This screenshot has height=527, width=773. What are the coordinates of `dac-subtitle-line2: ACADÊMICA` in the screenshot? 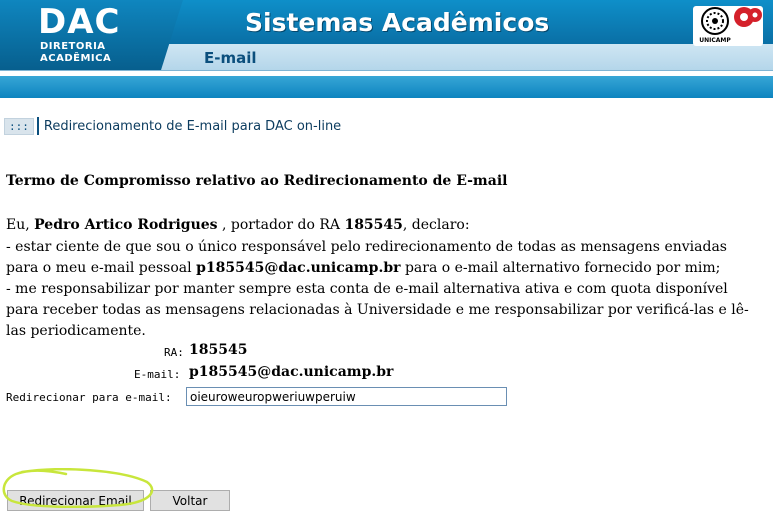 It's located at (76, 58).